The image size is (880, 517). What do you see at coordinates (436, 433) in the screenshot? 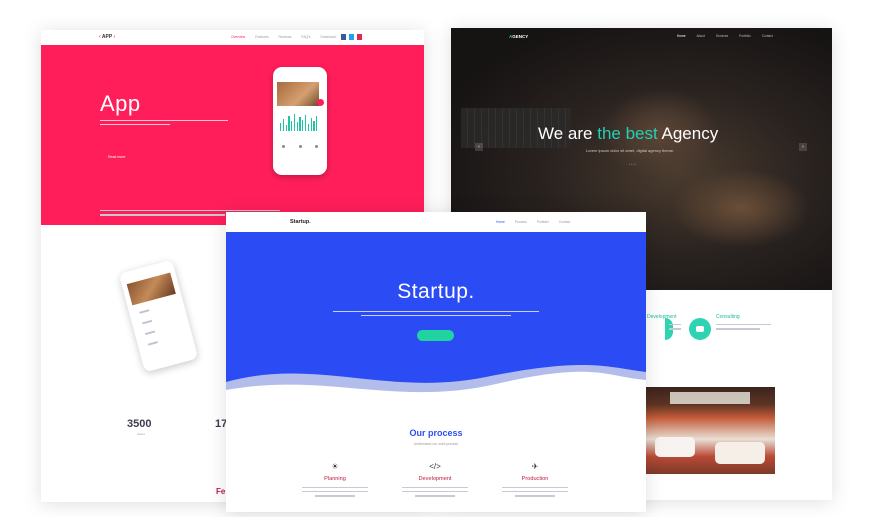
I see `process-heading: Our process` at bounding box center [436, 433].